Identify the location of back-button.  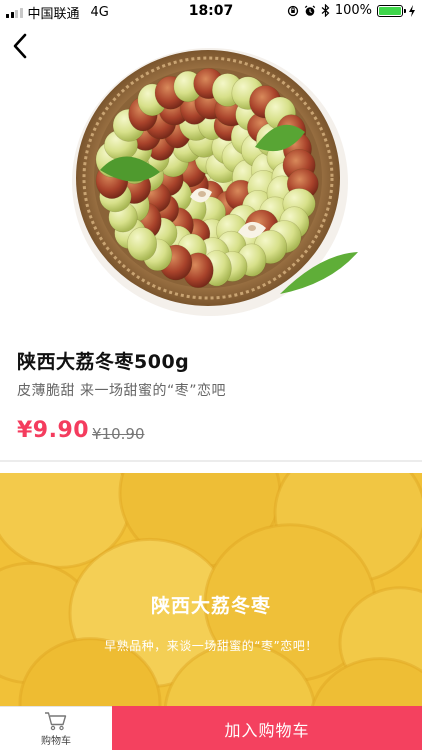
(20, 46).